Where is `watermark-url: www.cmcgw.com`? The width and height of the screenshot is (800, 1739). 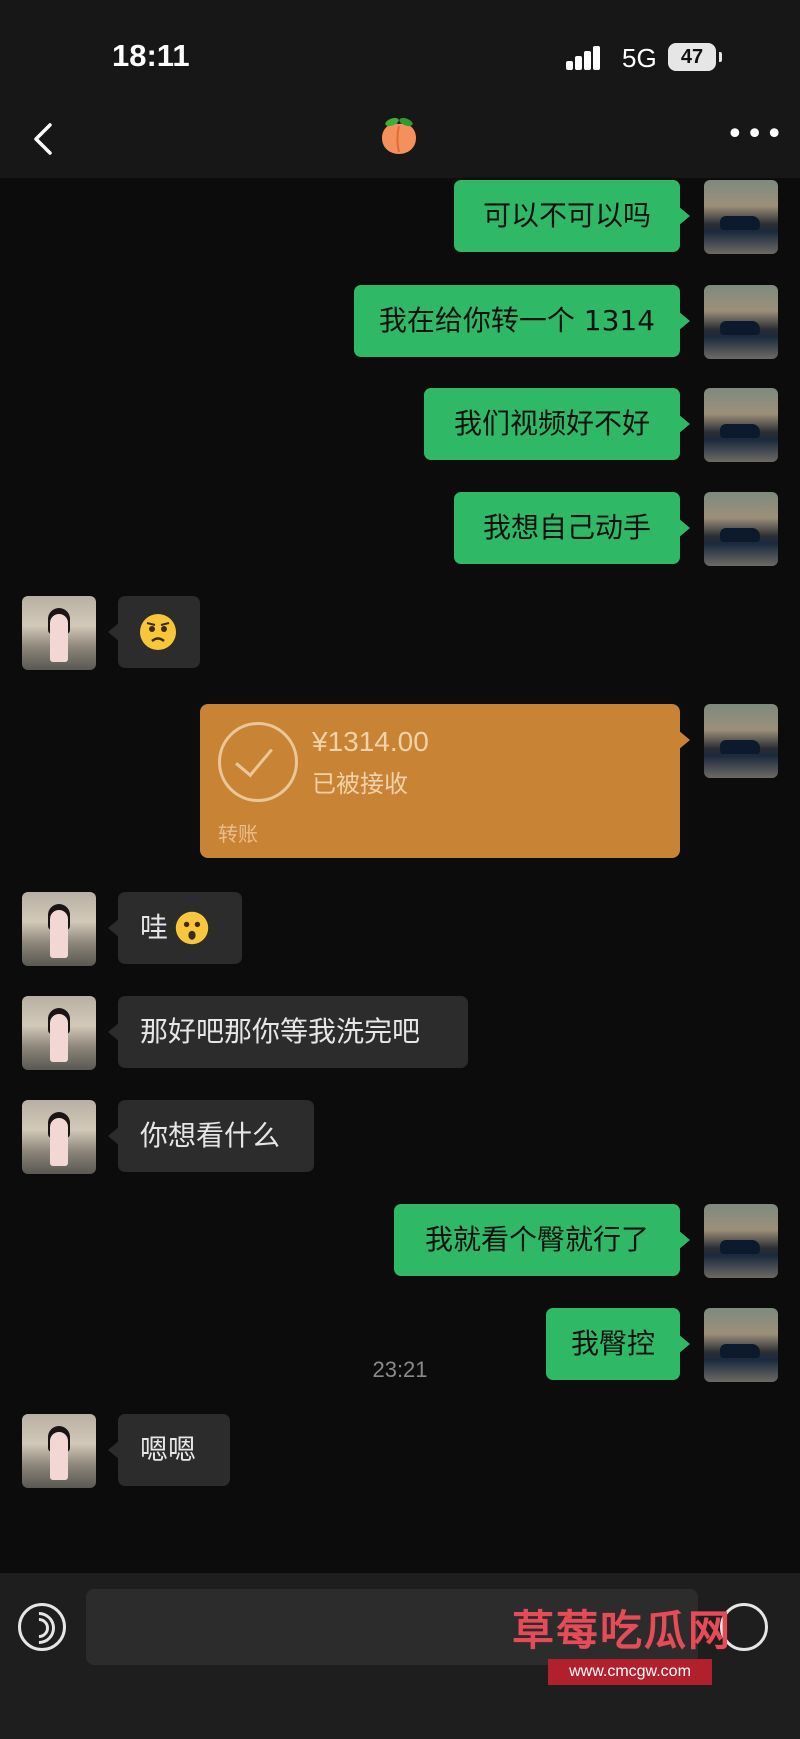 watermark-url: www.cmcgw.com is located at coordinates (630, 1672).